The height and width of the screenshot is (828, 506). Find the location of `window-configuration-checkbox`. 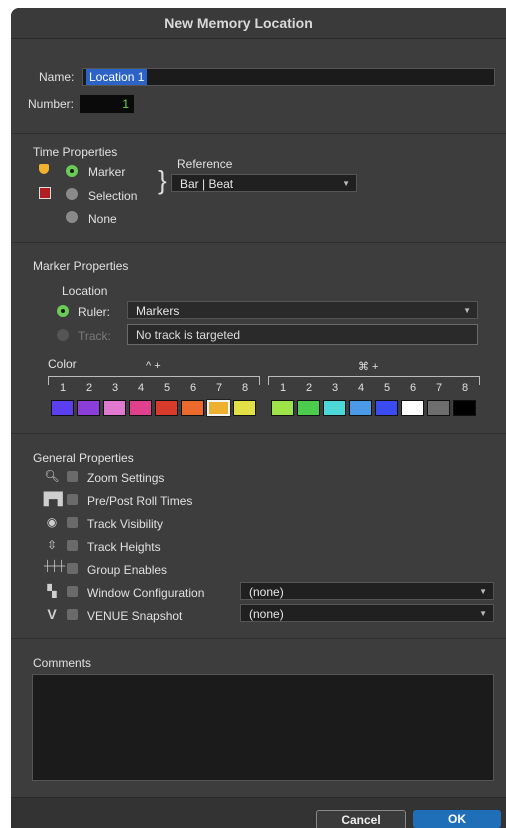

window-configuration-checkbox is located at coordinates (72, 591).